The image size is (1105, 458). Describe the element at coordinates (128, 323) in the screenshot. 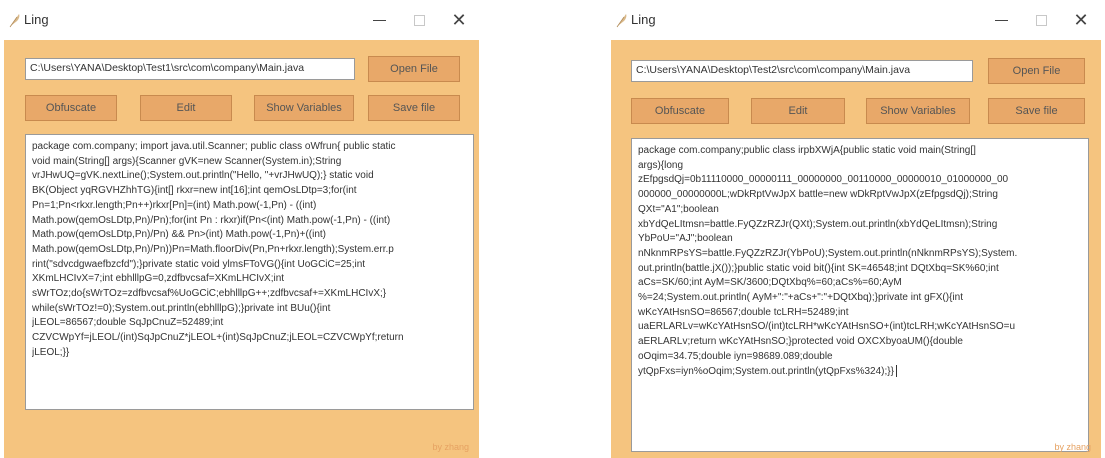

I see `code-line: jLEOL=86567;double SqJpCnuZ=52489;int` at that location.